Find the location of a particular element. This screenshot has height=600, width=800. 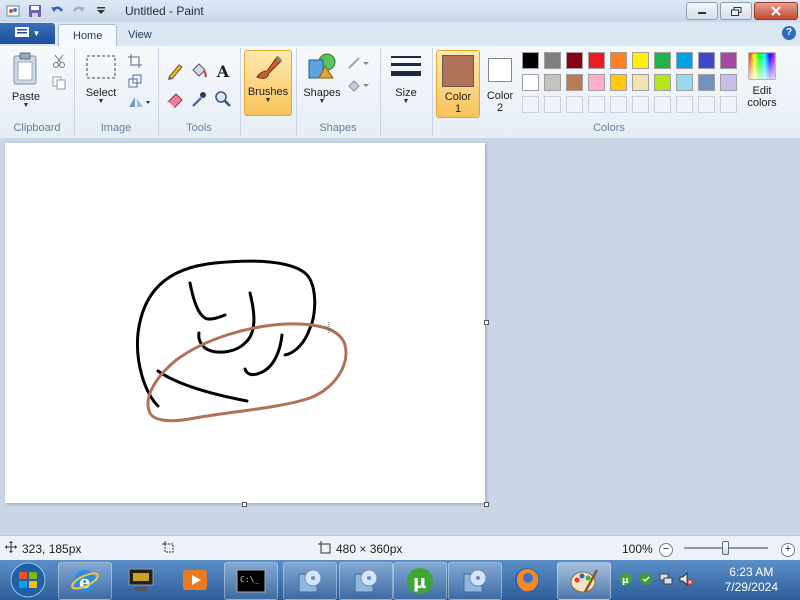

fill-icon is located at coordinates (199, 71).